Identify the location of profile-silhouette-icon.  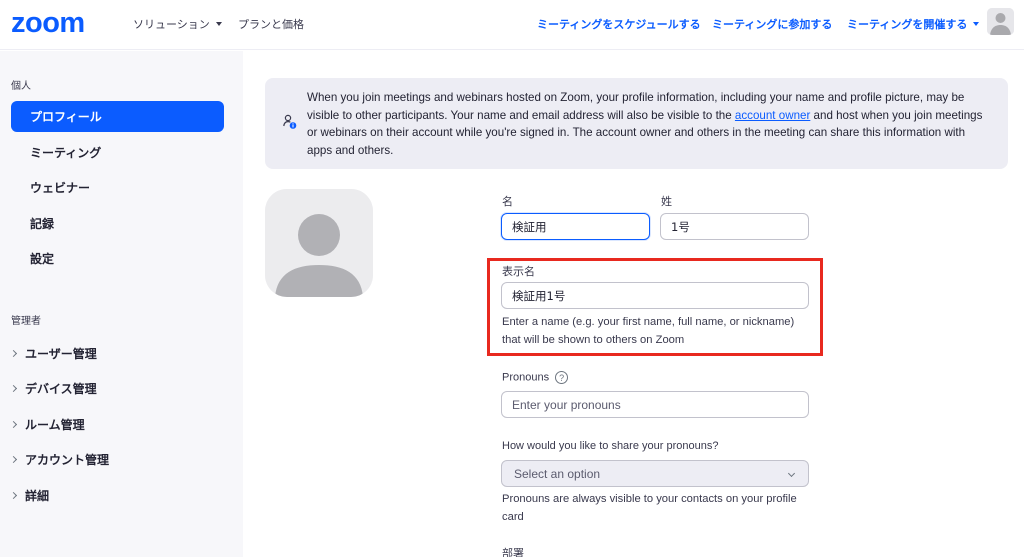
(319, 243).